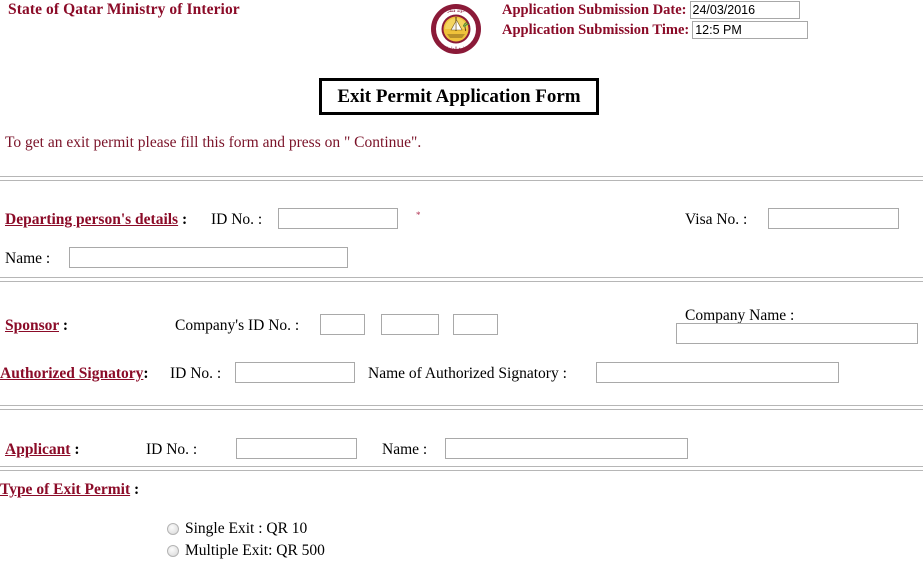 This screenshot has height=575, width=923. I want to click on submission-info-block: Application Submission Date, so click(712, 21).